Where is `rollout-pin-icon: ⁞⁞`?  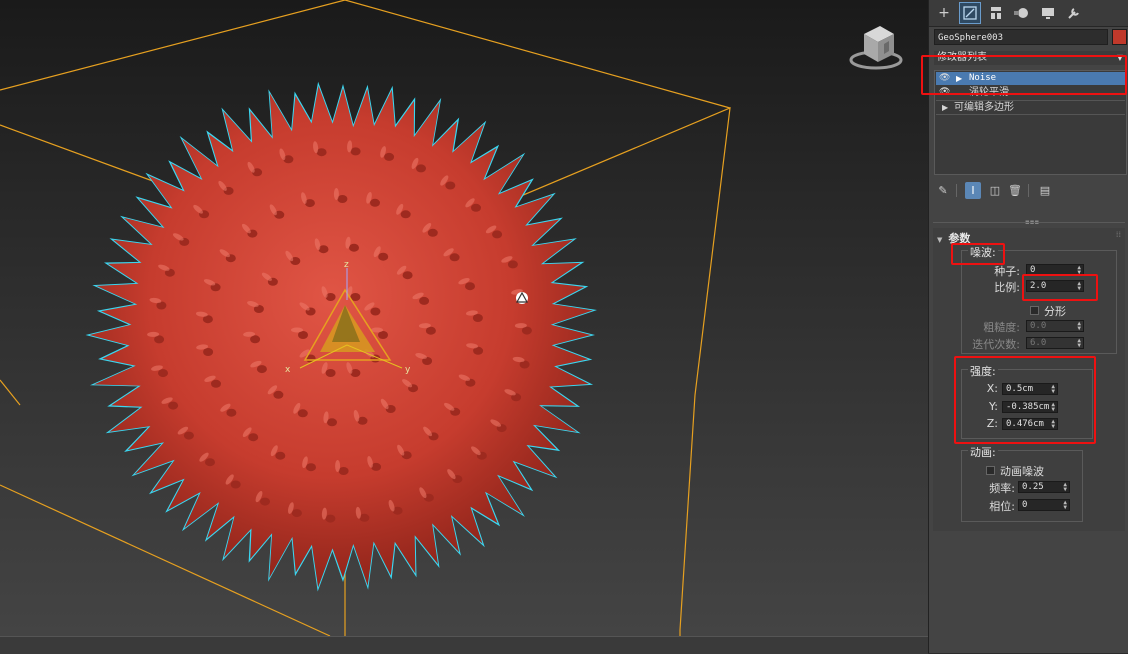 rollout-pin-icon: ⁞⁞ is located at coordinates (1118, 234).